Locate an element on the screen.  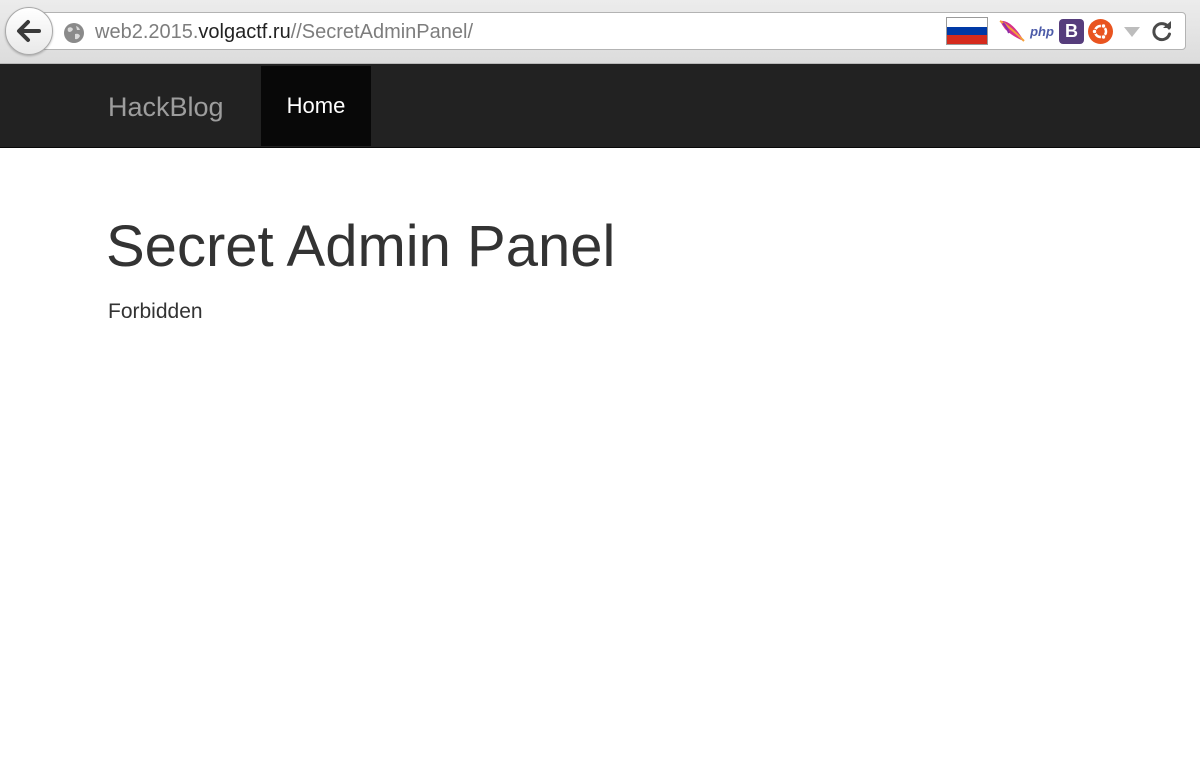
nav-item-home: Home is located at coordinates (316, 106).